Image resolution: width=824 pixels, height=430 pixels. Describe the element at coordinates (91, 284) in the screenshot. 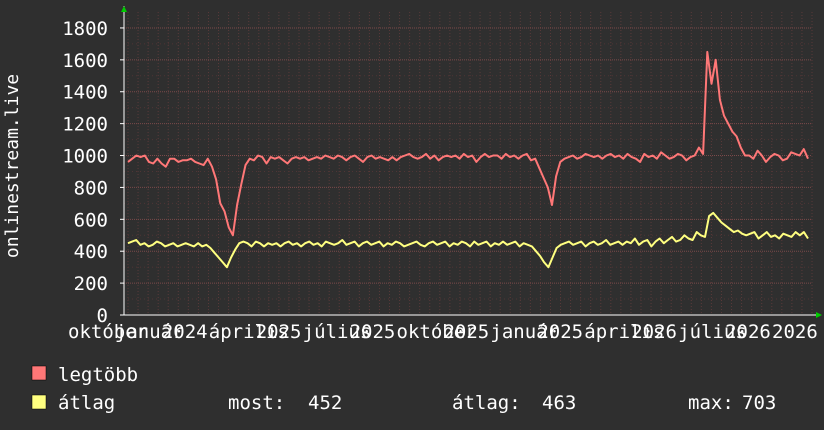

I see `y-tick-label: 200` at that location.